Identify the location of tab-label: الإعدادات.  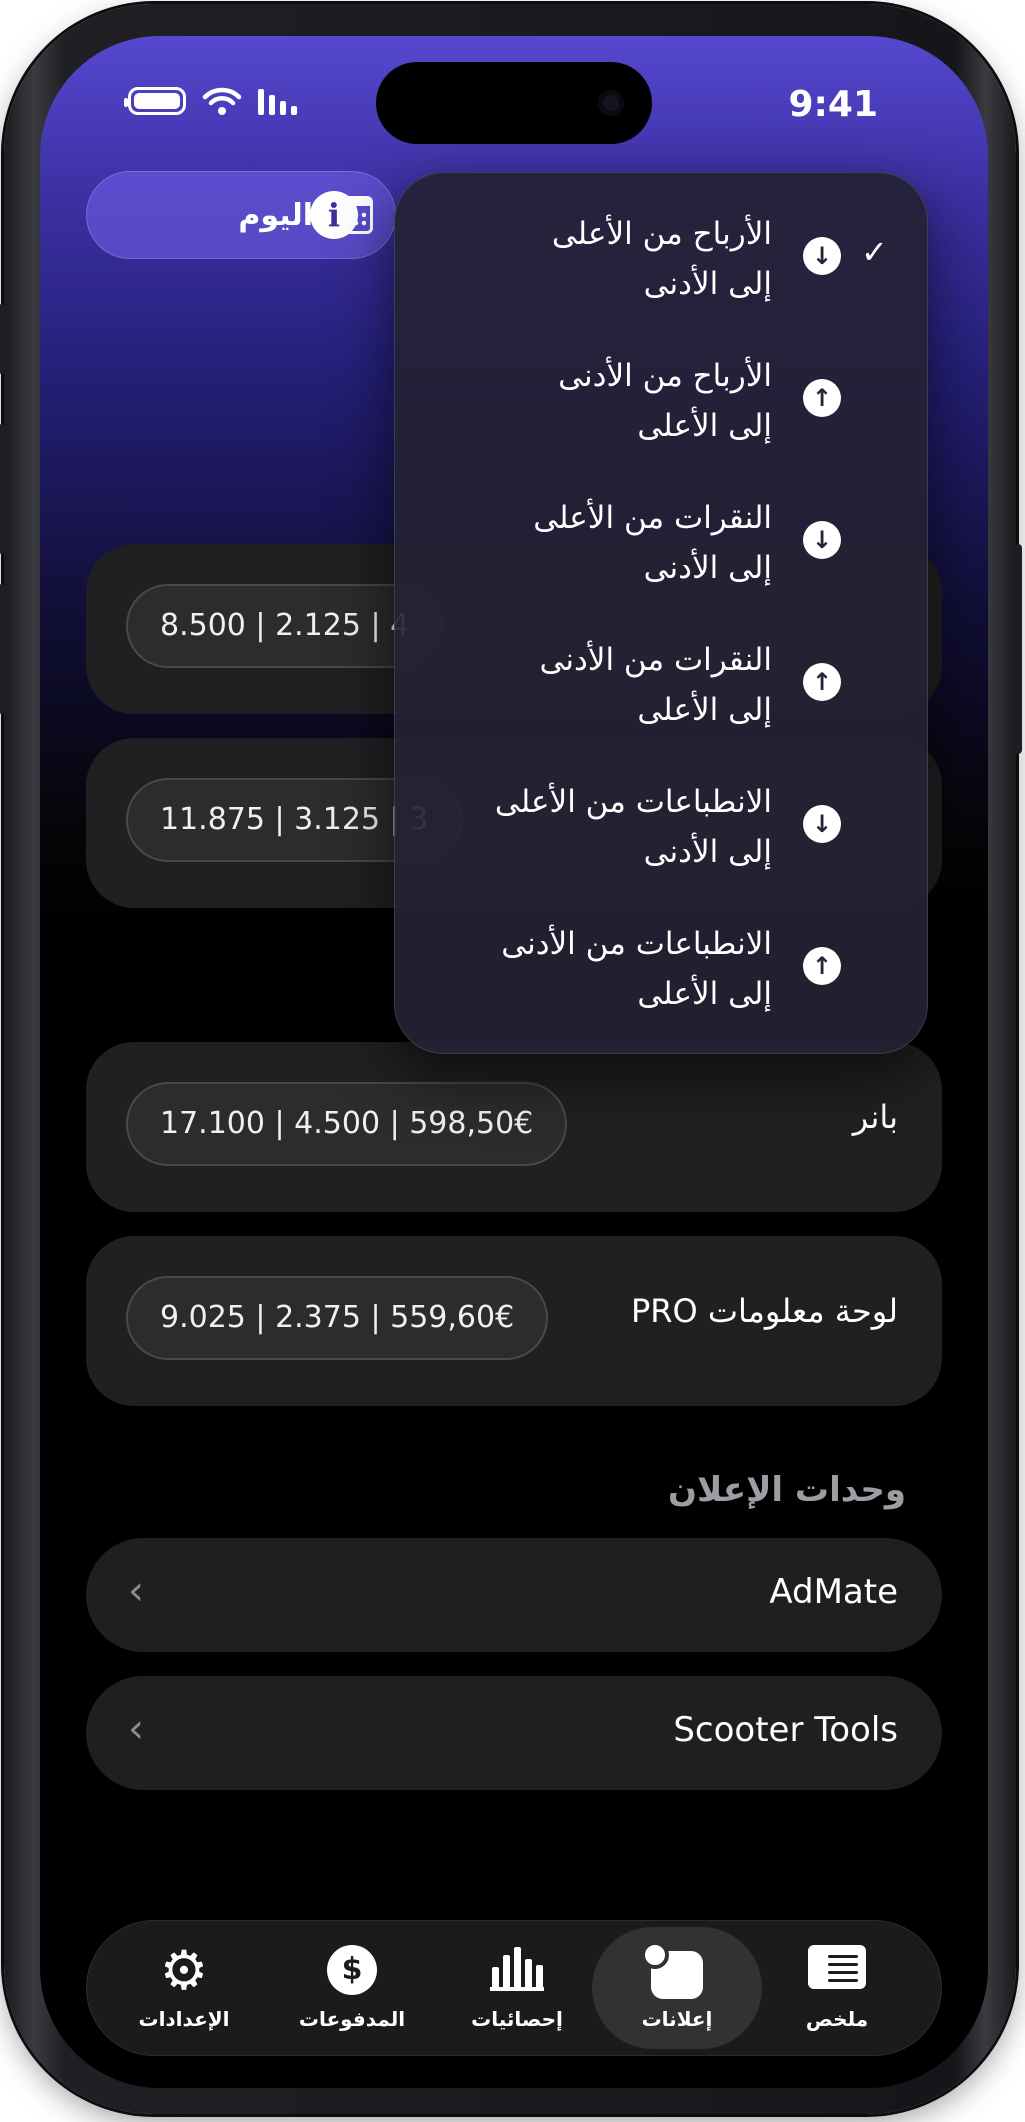
(184, 2019).